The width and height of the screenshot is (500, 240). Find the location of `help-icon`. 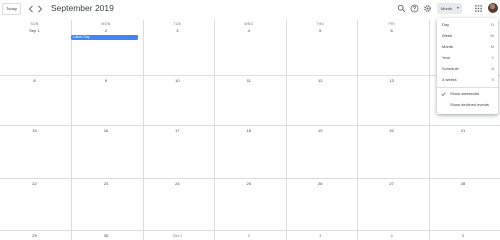

help-icon is located at coordinates (414, 8).